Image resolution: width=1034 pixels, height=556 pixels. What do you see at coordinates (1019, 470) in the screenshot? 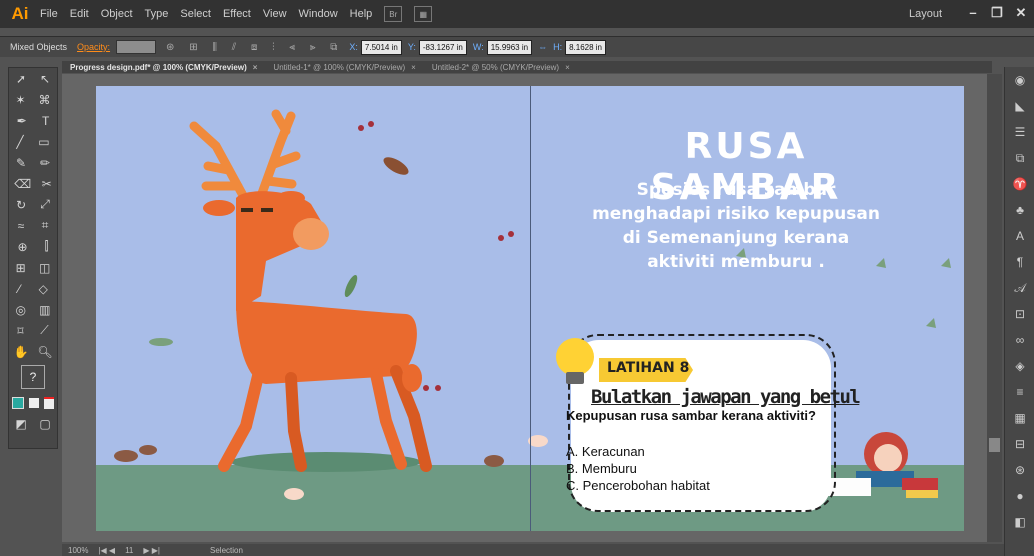
I see `appearance-icon: ⊛` at bounding box center [1019, 470].